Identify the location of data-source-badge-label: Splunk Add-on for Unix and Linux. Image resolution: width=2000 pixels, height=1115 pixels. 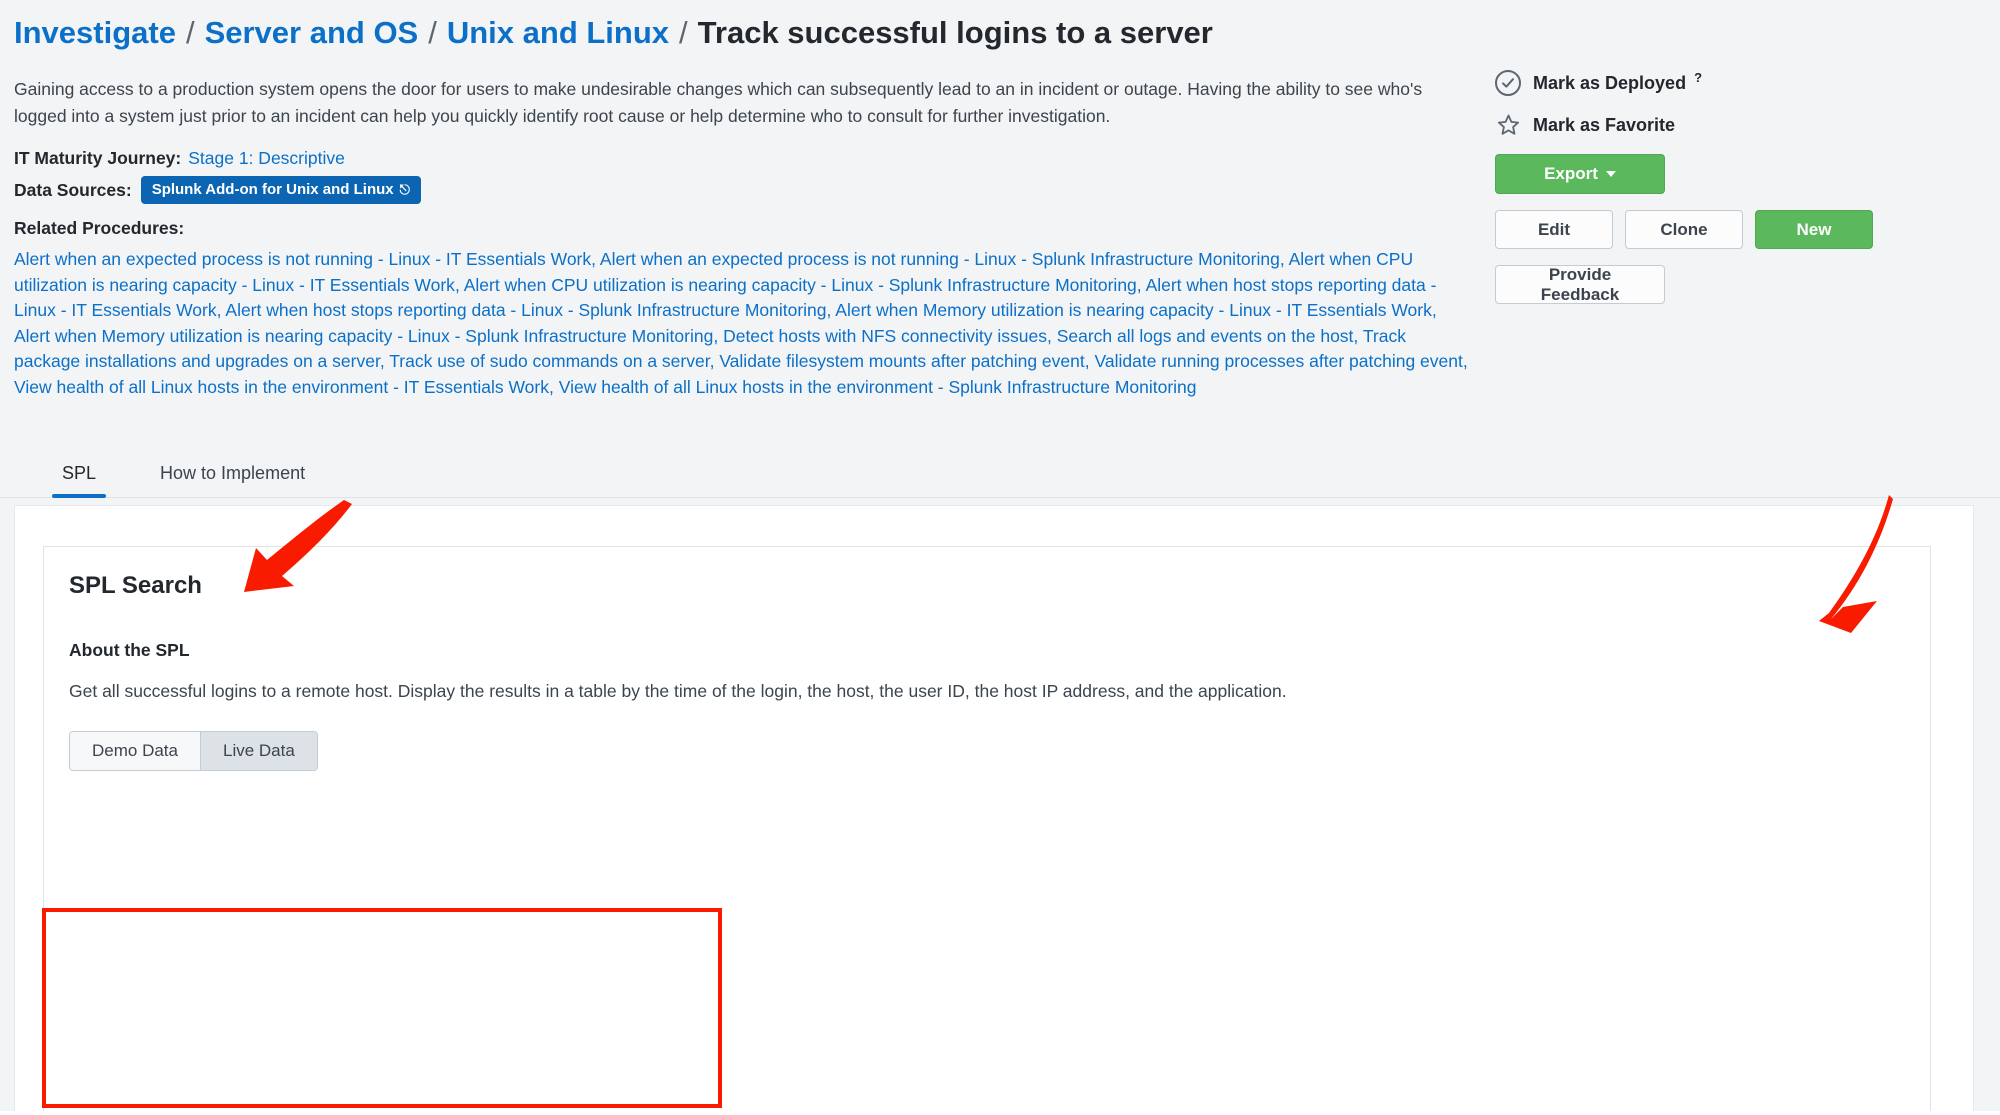
(272, 189).